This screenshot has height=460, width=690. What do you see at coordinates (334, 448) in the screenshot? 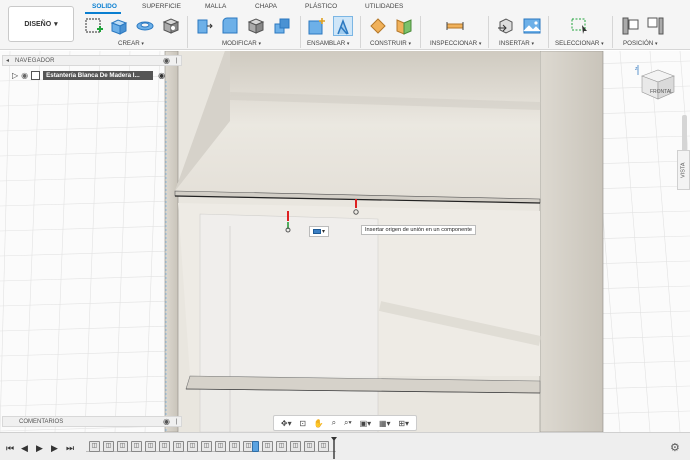
I see `timeline-marker` at bounding box center [334, 448].